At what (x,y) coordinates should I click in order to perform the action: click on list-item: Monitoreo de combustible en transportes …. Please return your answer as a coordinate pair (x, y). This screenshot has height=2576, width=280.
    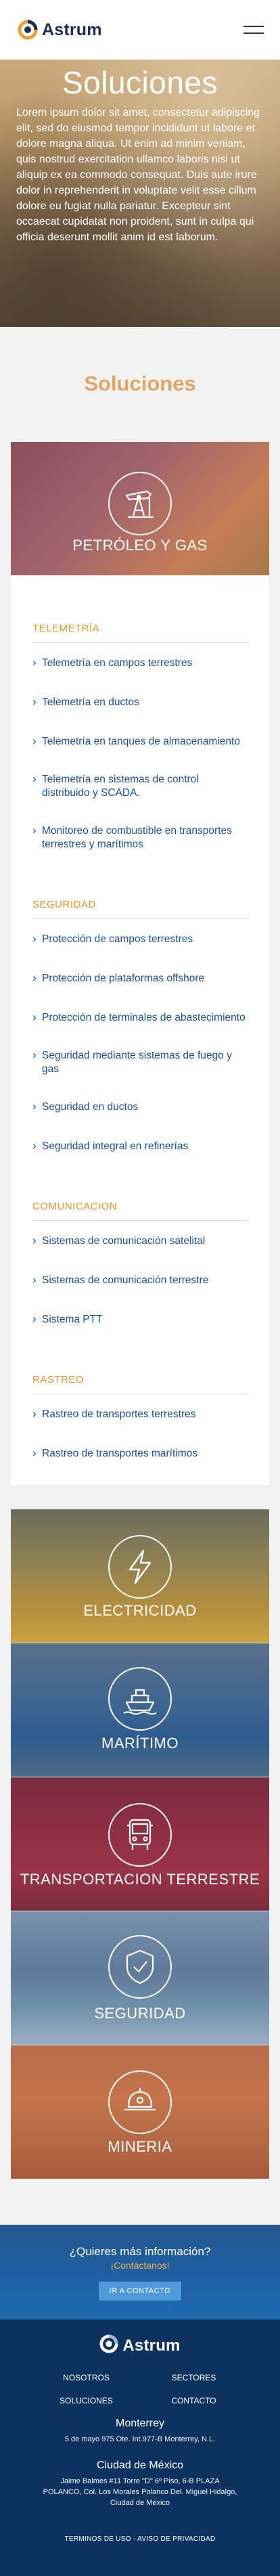
    Looking at the image, I should click on (140, 837).